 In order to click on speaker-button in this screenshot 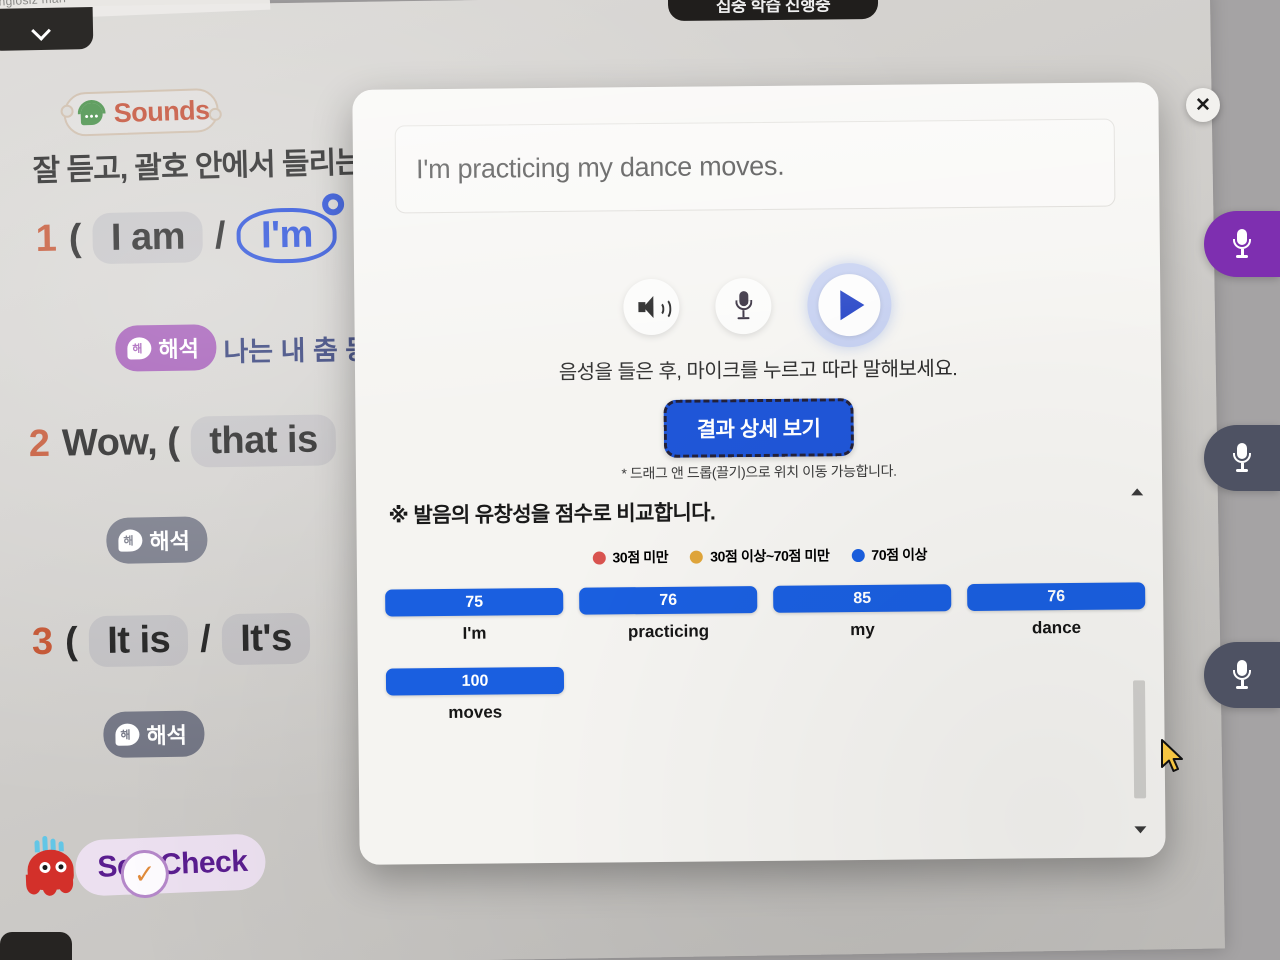, I will do `click(651, 307)`.